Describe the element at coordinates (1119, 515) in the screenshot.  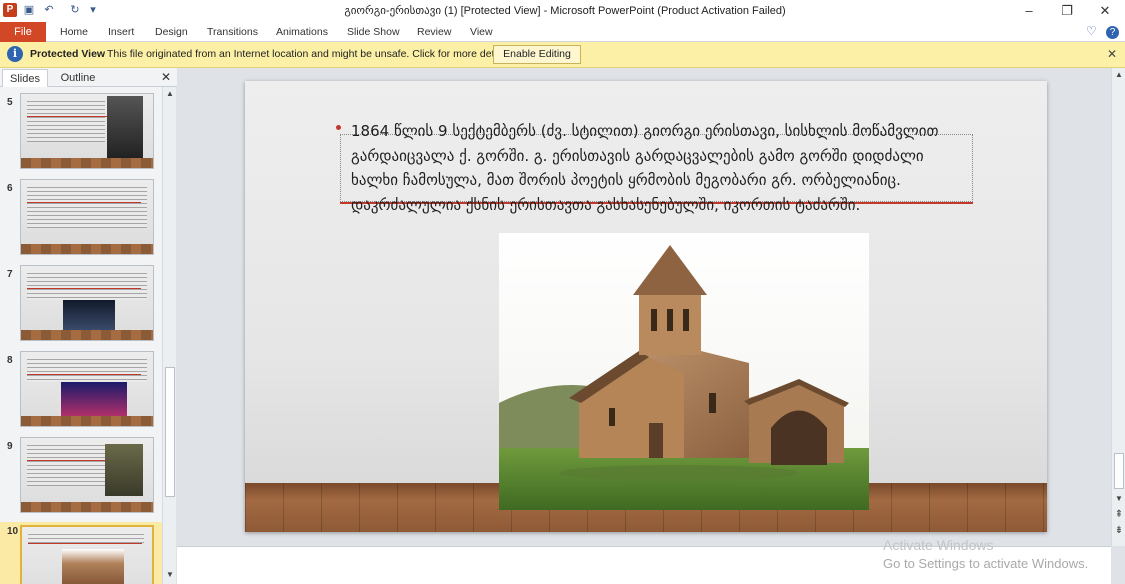
I see `previous-slide-icon: ⇞` at that location.